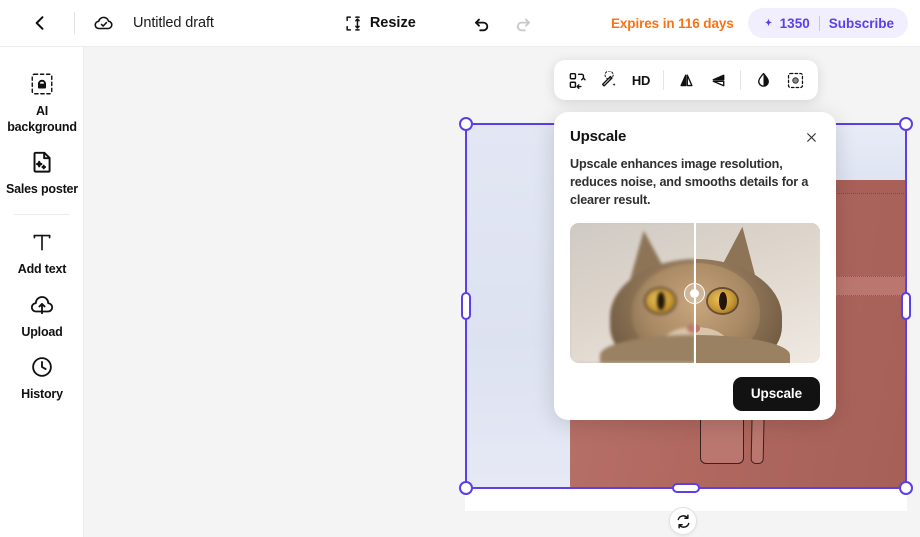 The image size is (920, 537). I want to click on cat-eye-right-after, so click(722, 300).